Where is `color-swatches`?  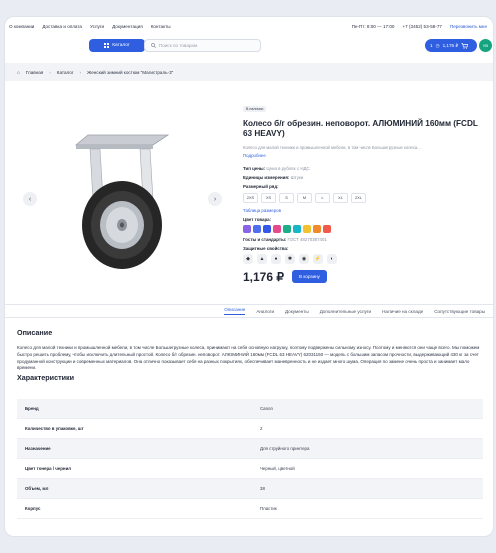
color-swatches is located at coordinates (365, 228).